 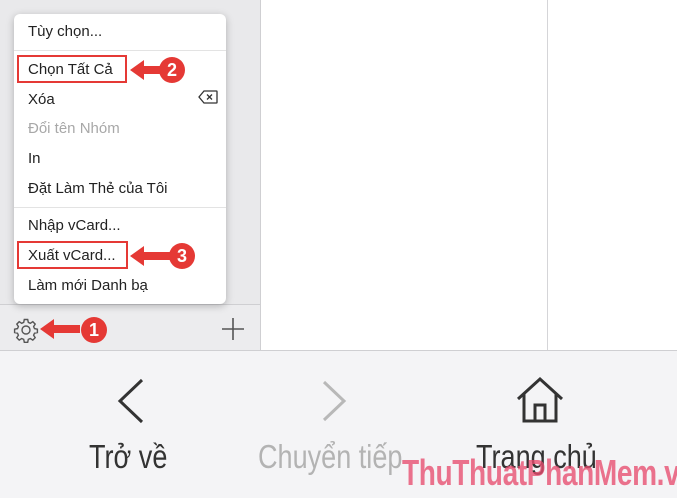 I want to click on menu-item-make-my-card: Đặt Làm Thẻ của Tôi, so click(x=98, y=188).